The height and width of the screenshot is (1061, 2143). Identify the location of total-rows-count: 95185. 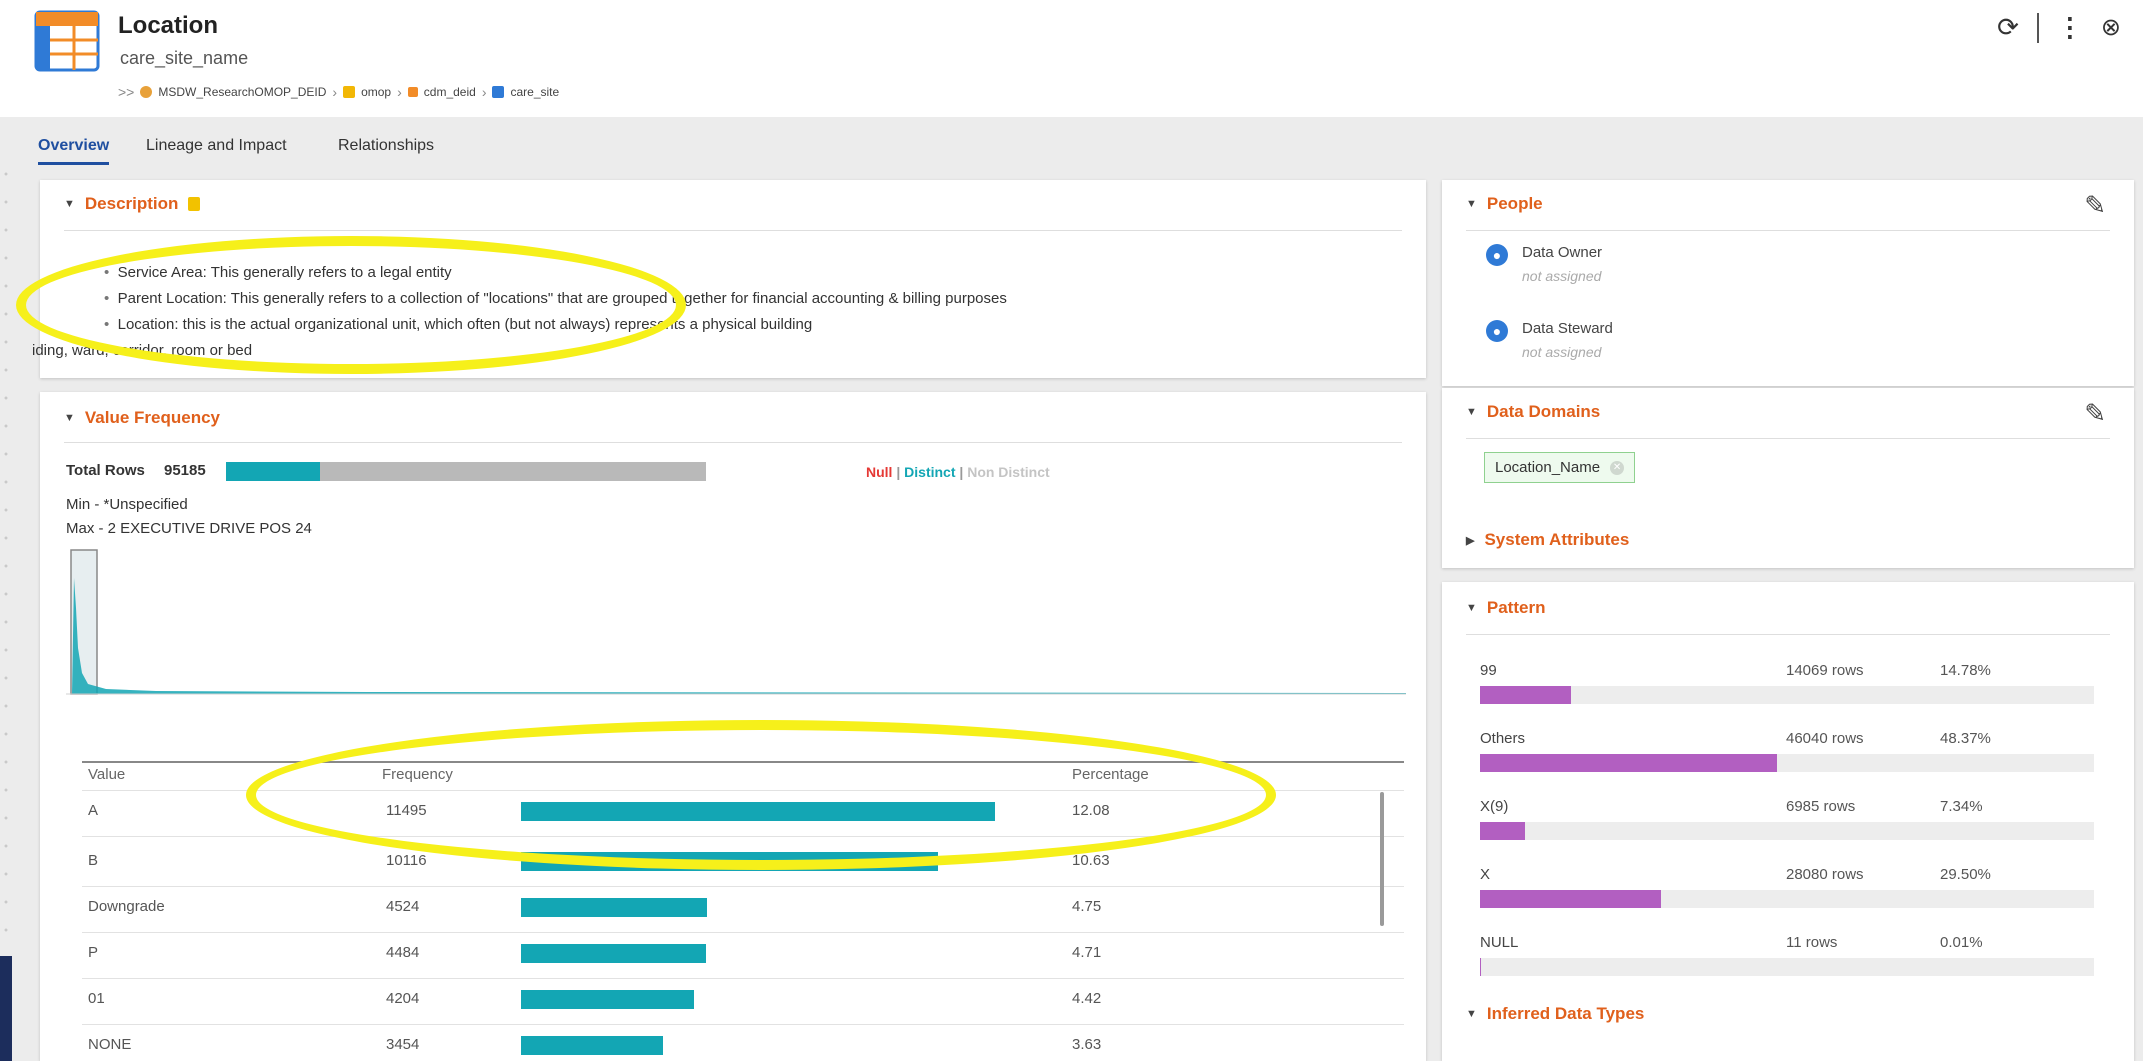
(185, 470).